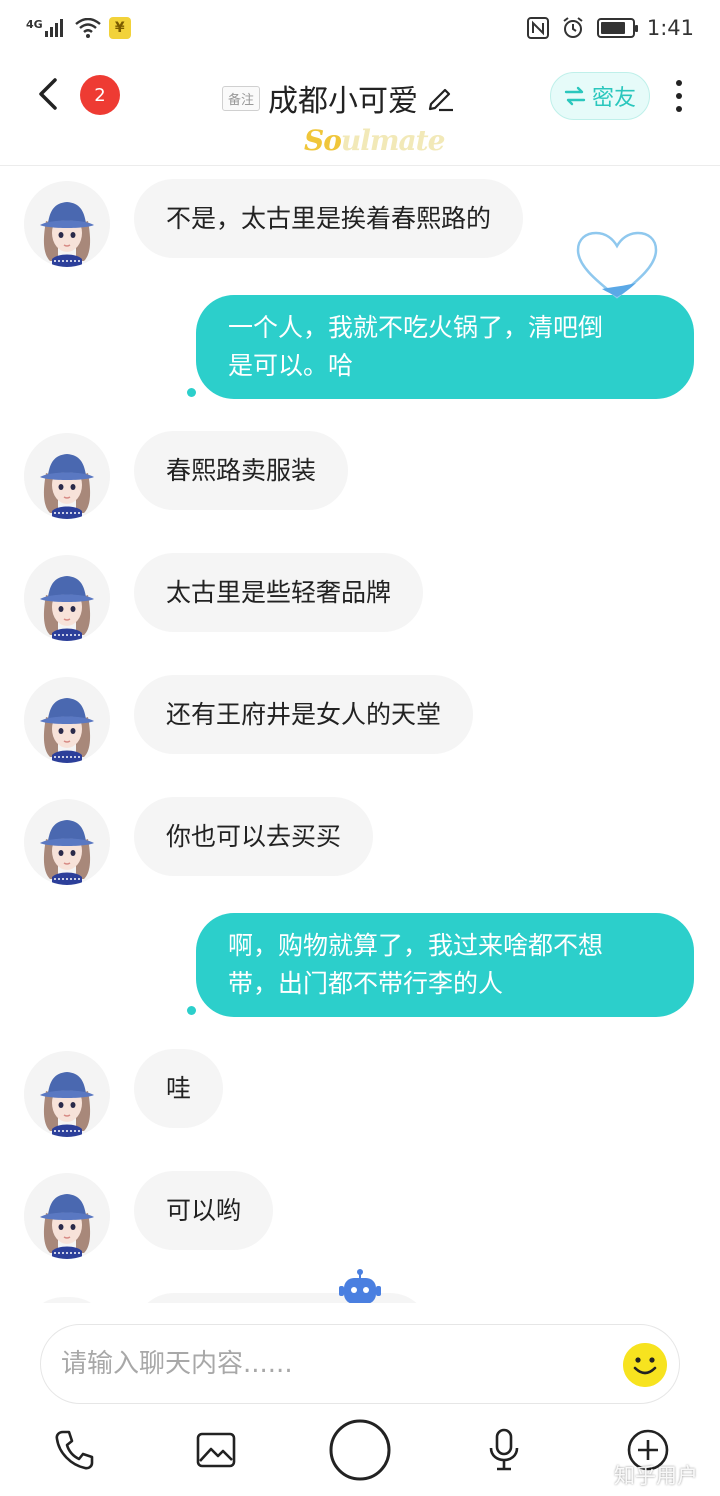  Describe the element at coordinates (291, 365) in the screenshot. I see `message-line: 是可以。哈` at that location.